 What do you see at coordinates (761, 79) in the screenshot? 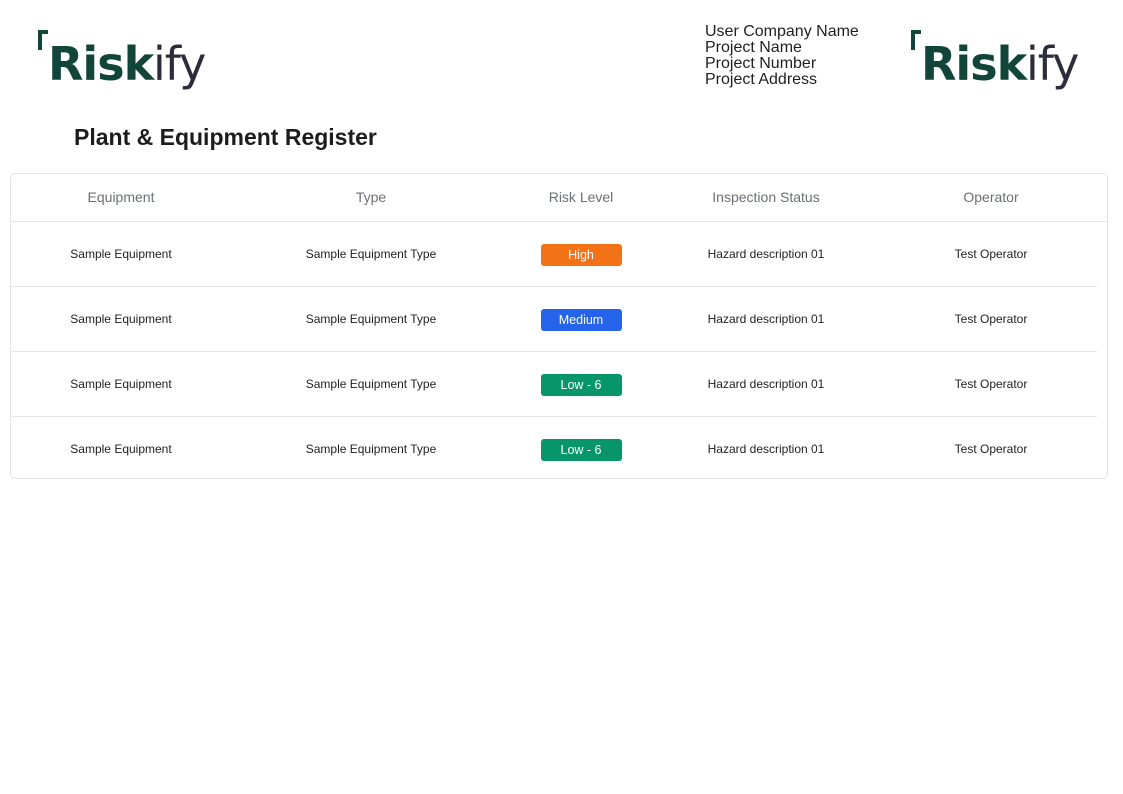
I see `project-address: Project Address` at bounding box center [761, 79].